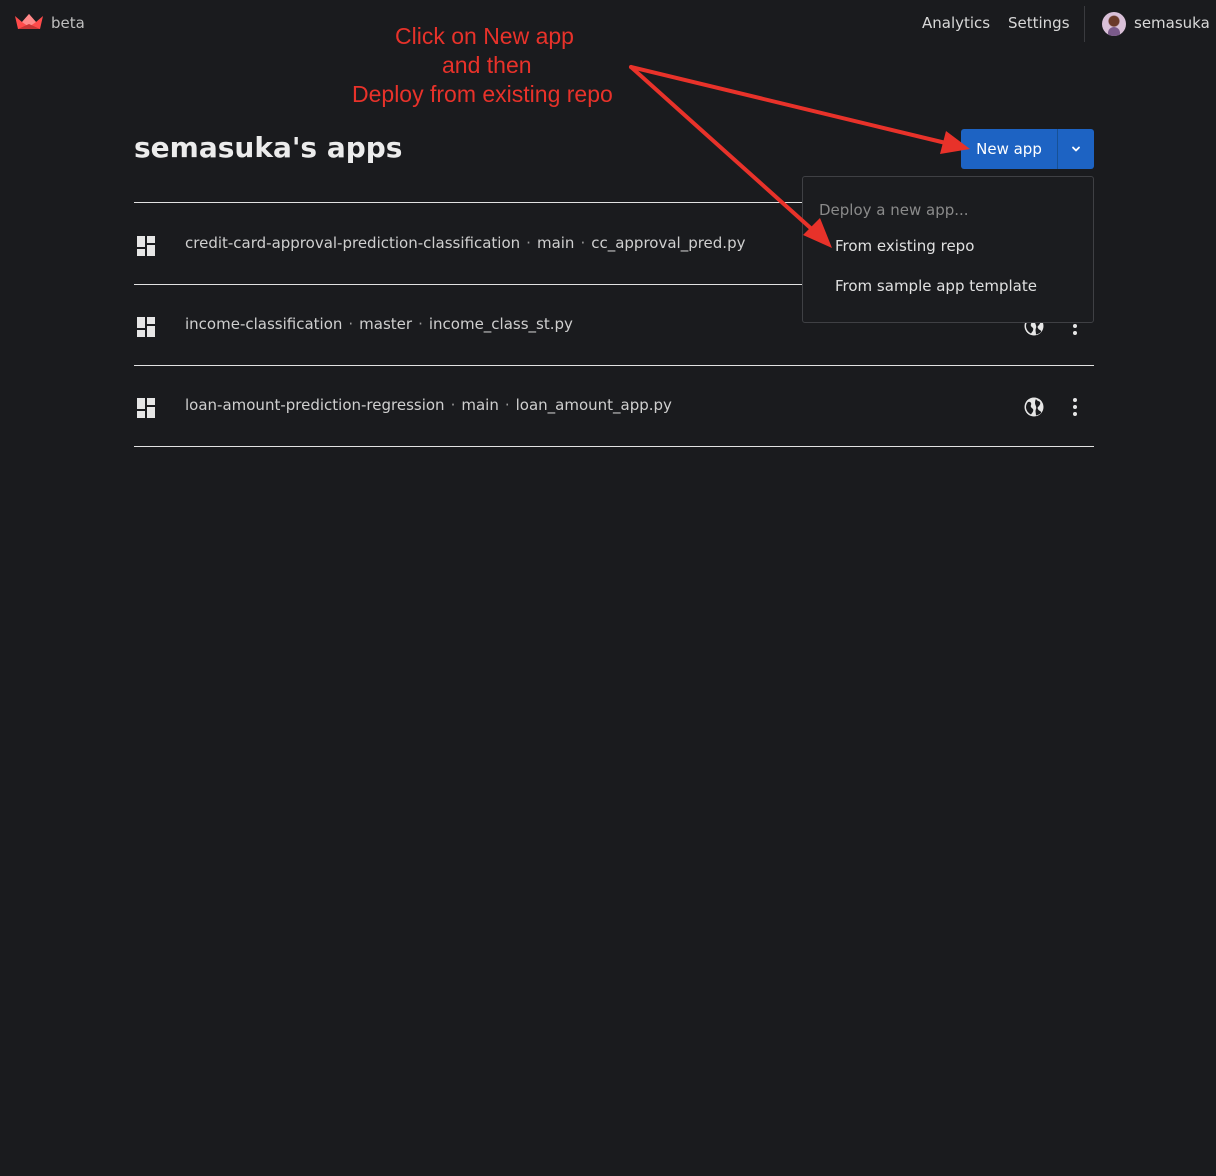  I want to click on annotation-text: Click on New app, so click(484, 36).